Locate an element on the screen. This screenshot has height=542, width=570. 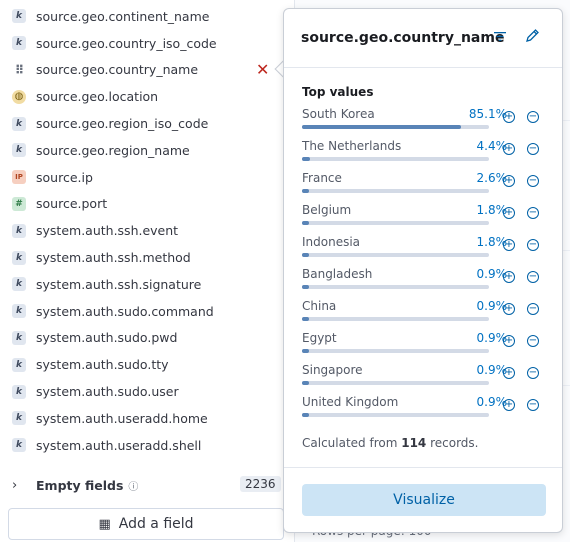
top-values-heading: Top values is located at coordinates (338, 92).